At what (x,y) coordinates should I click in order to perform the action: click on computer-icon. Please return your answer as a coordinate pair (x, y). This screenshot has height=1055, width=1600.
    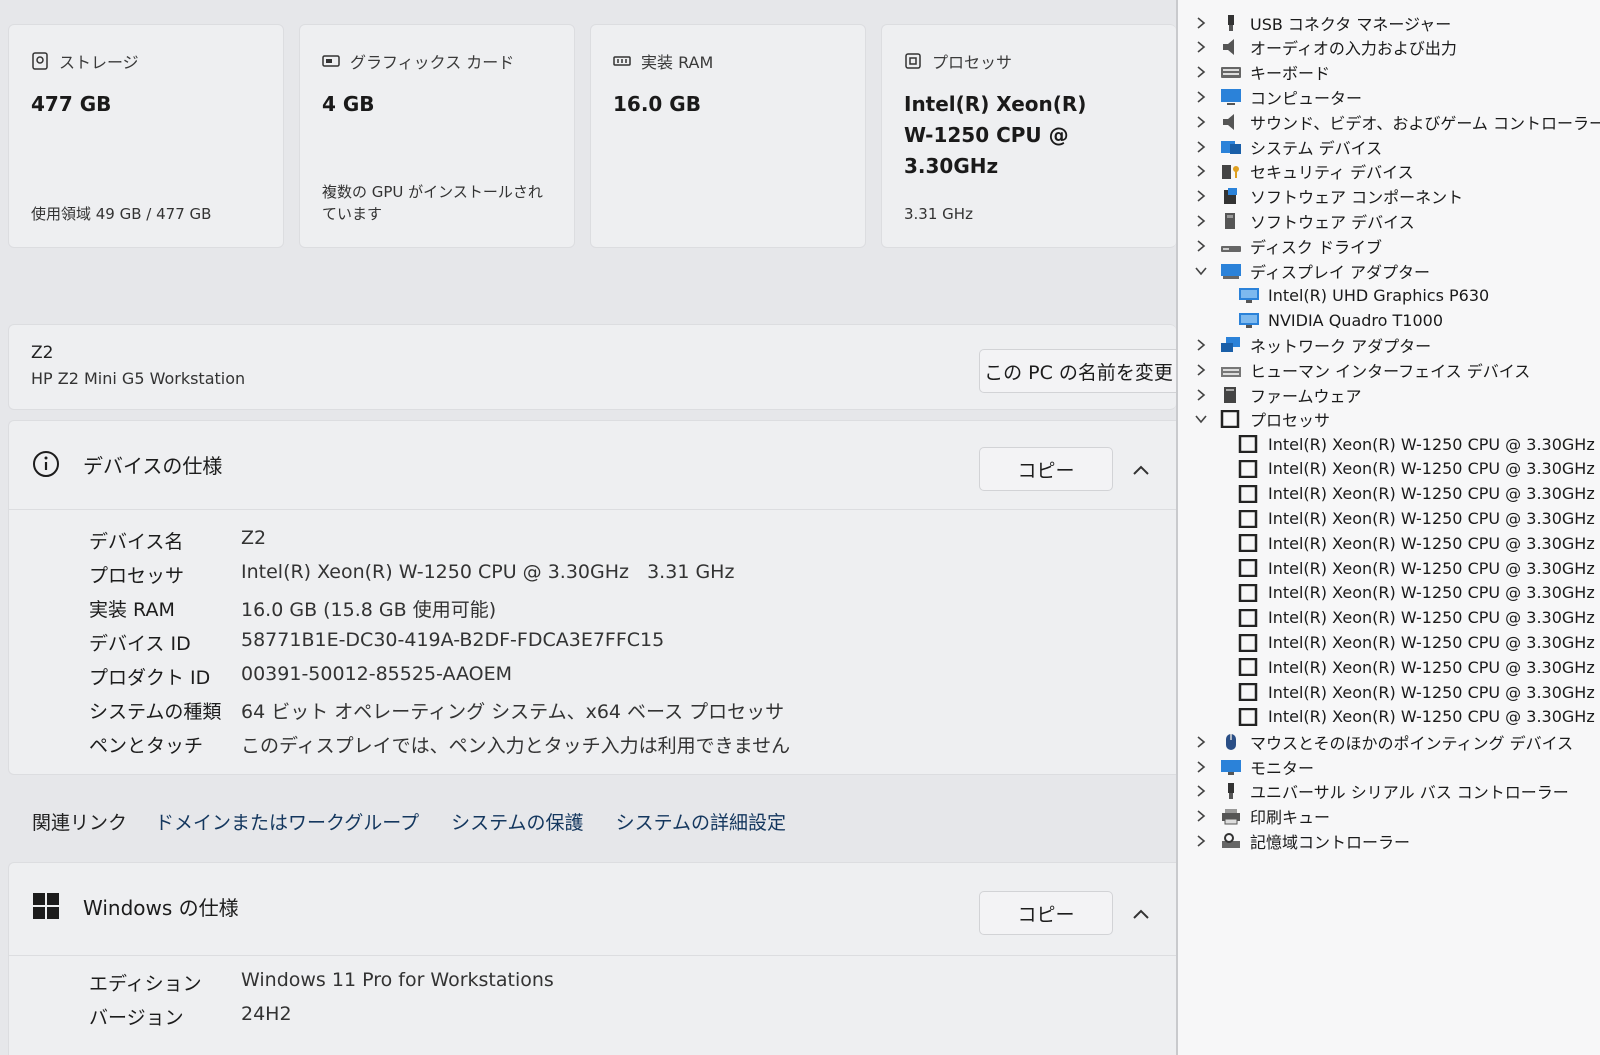
    Looking at the image, I should click on (1231, 96).